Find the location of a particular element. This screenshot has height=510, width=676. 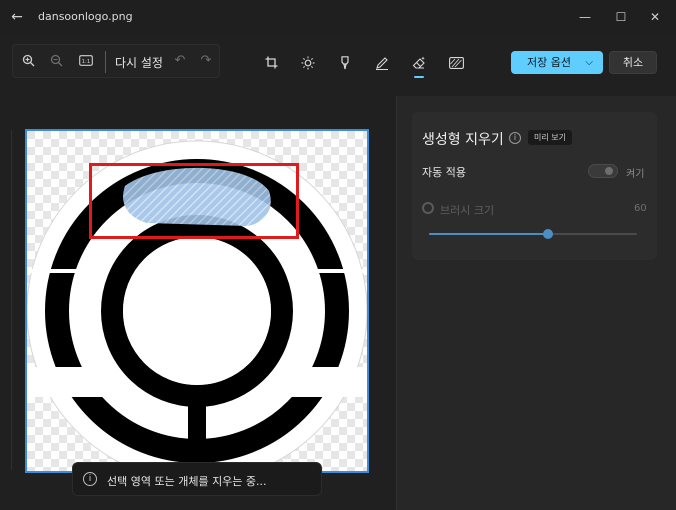

maximize-button: ☐ is located at coordinates (621, 17).